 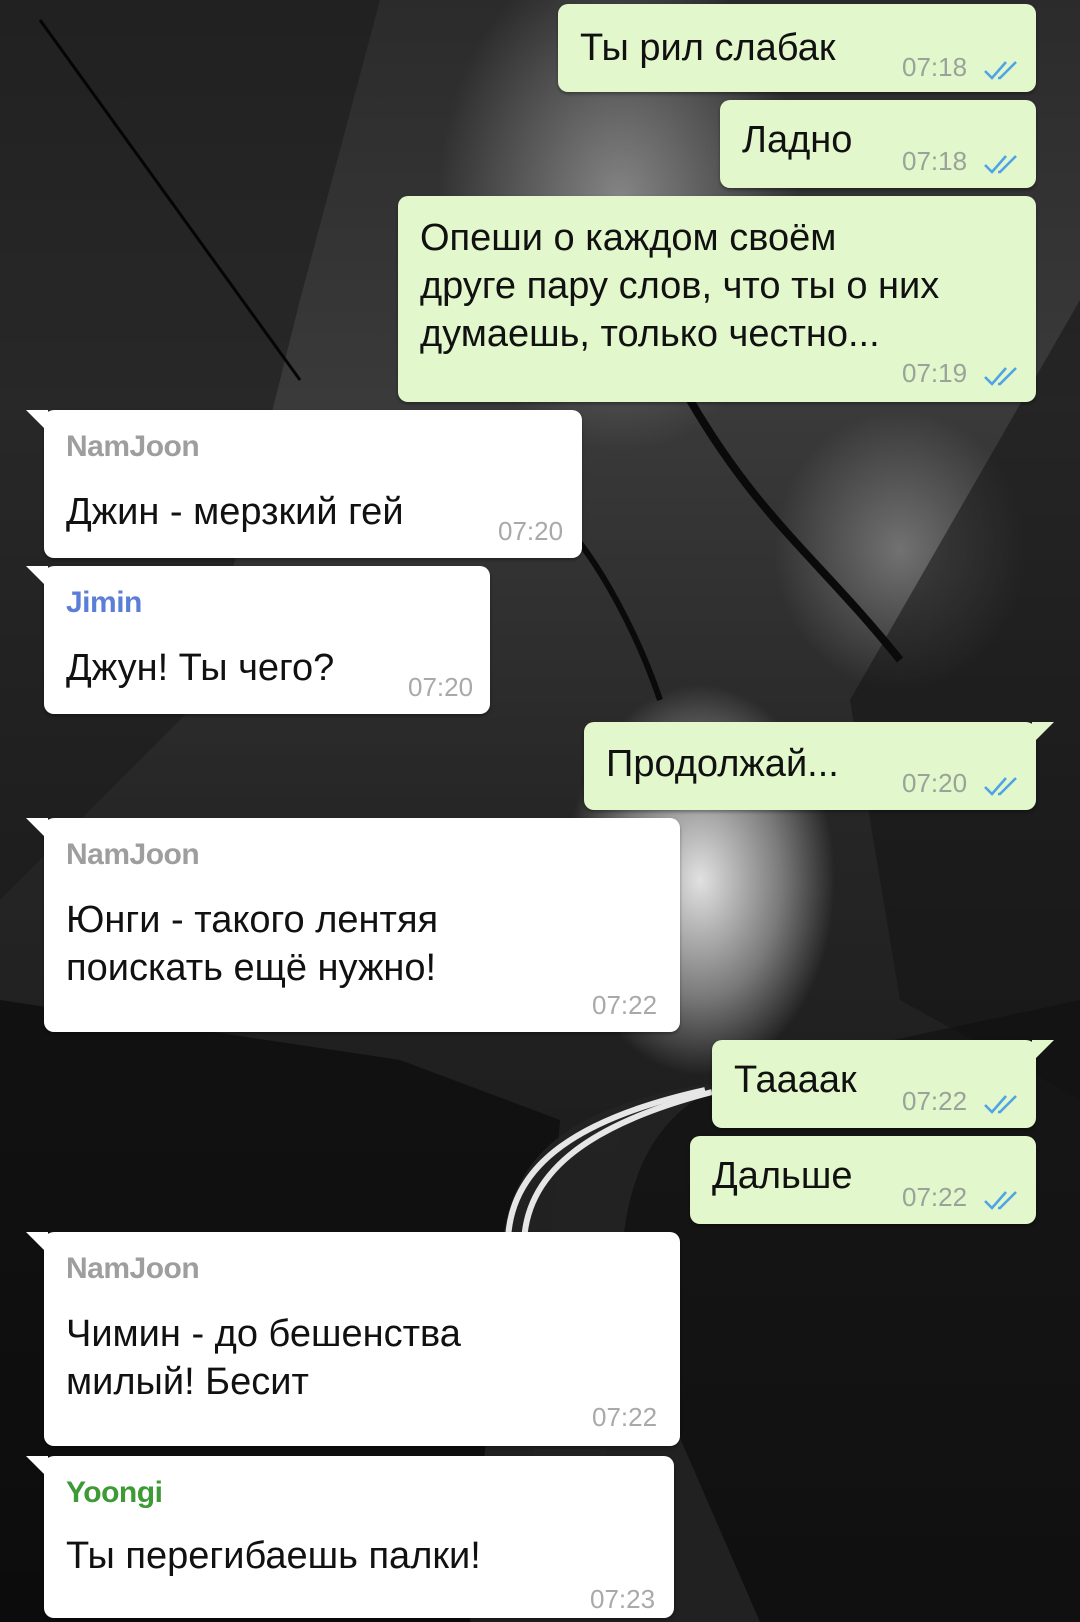 I want to click on sender-name: Jimin, so click(x=104, y=602).